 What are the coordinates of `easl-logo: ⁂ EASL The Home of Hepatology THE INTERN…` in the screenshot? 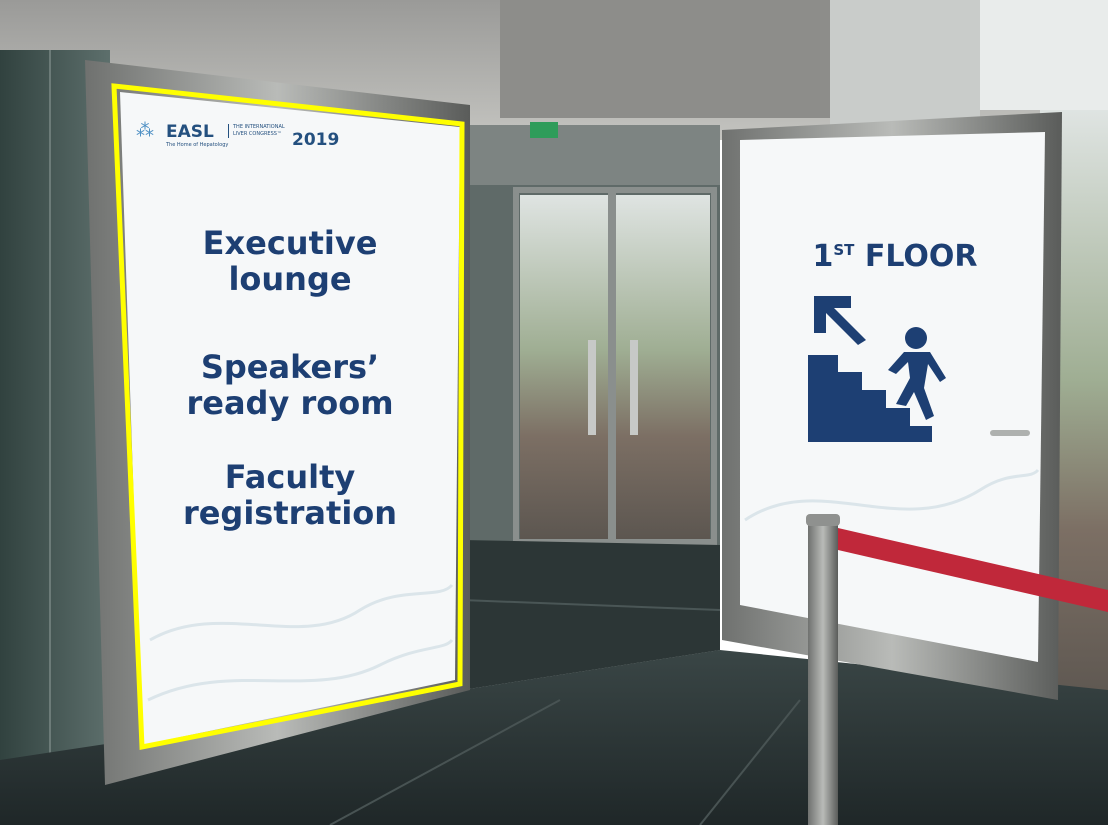 It's located at (238, 143).